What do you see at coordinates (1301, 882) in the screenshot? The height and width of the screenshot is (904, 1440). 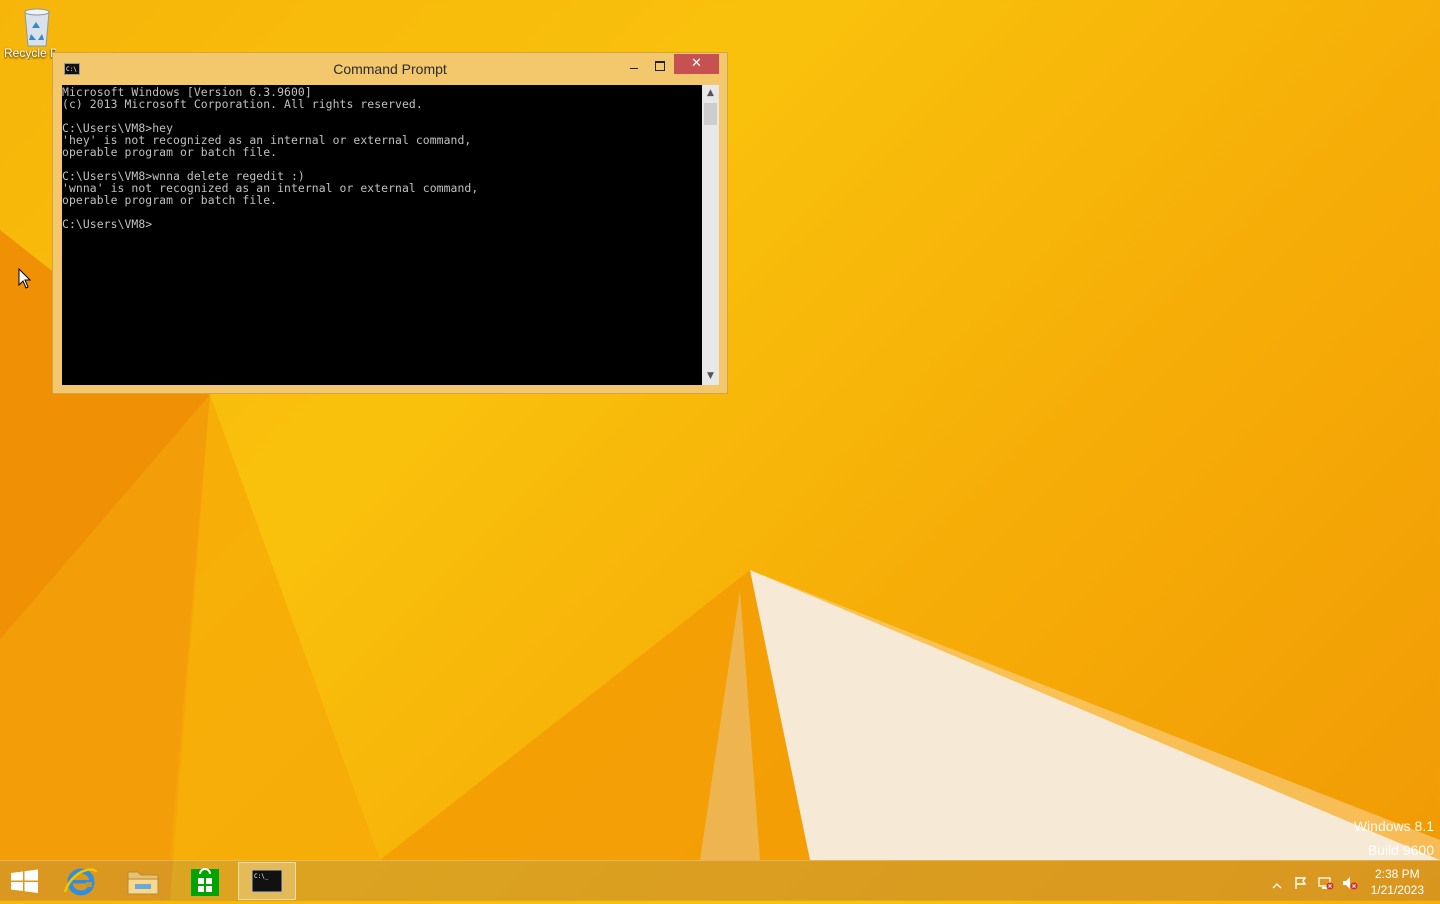 I see `action-center-flag-icon` at bounding box center [1301, 882].